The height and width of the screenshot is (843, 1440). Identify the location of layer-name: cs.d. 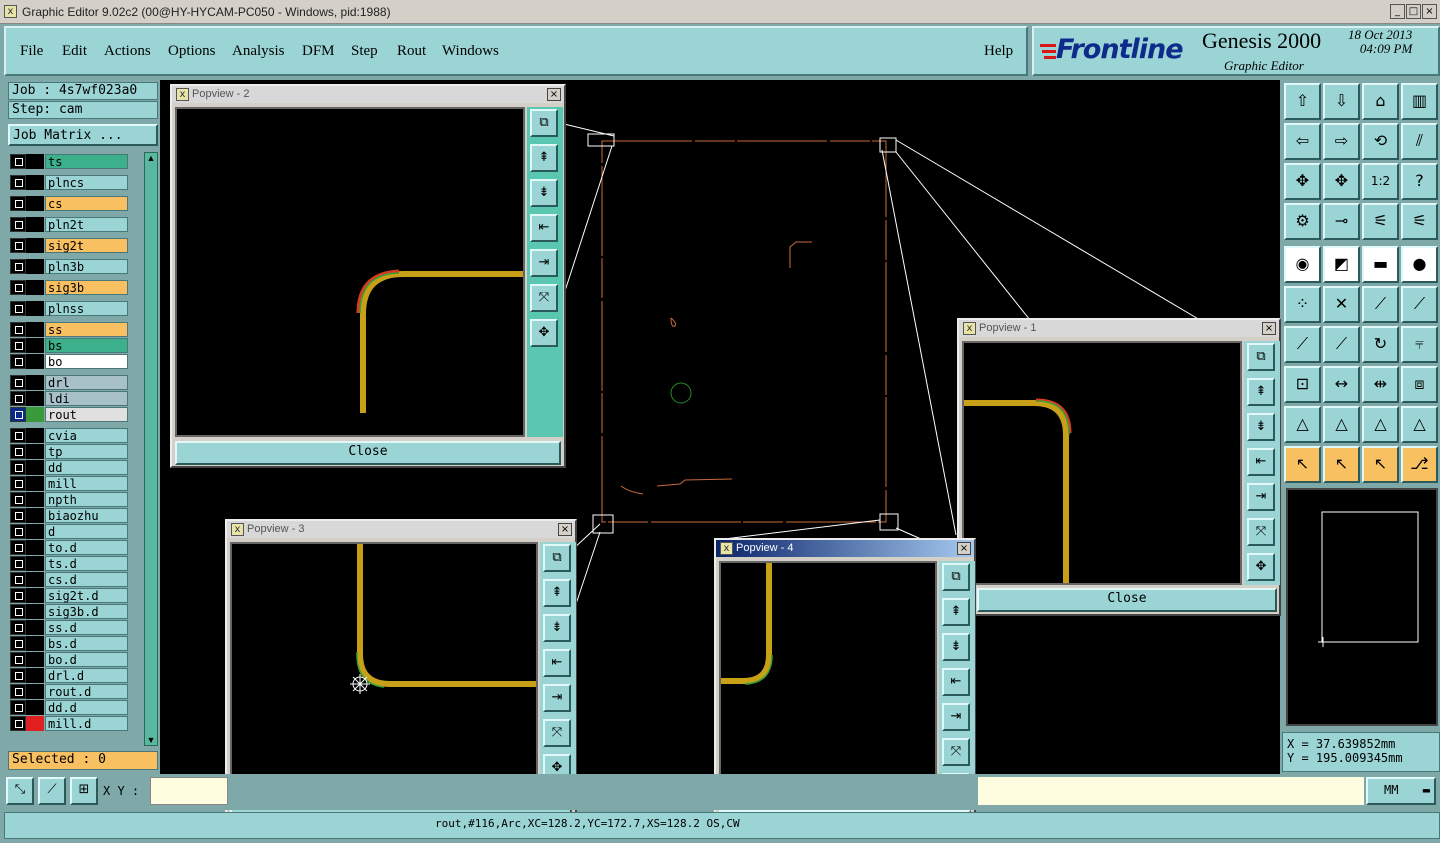
(86, 579).